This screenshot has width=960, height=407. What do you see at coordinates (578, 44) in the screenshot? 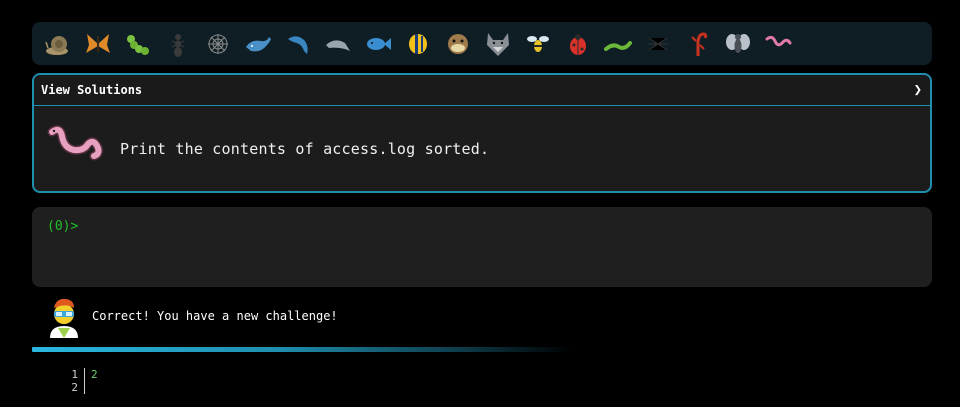
I see `ladybug-icon` at bounding box center [578, 44].